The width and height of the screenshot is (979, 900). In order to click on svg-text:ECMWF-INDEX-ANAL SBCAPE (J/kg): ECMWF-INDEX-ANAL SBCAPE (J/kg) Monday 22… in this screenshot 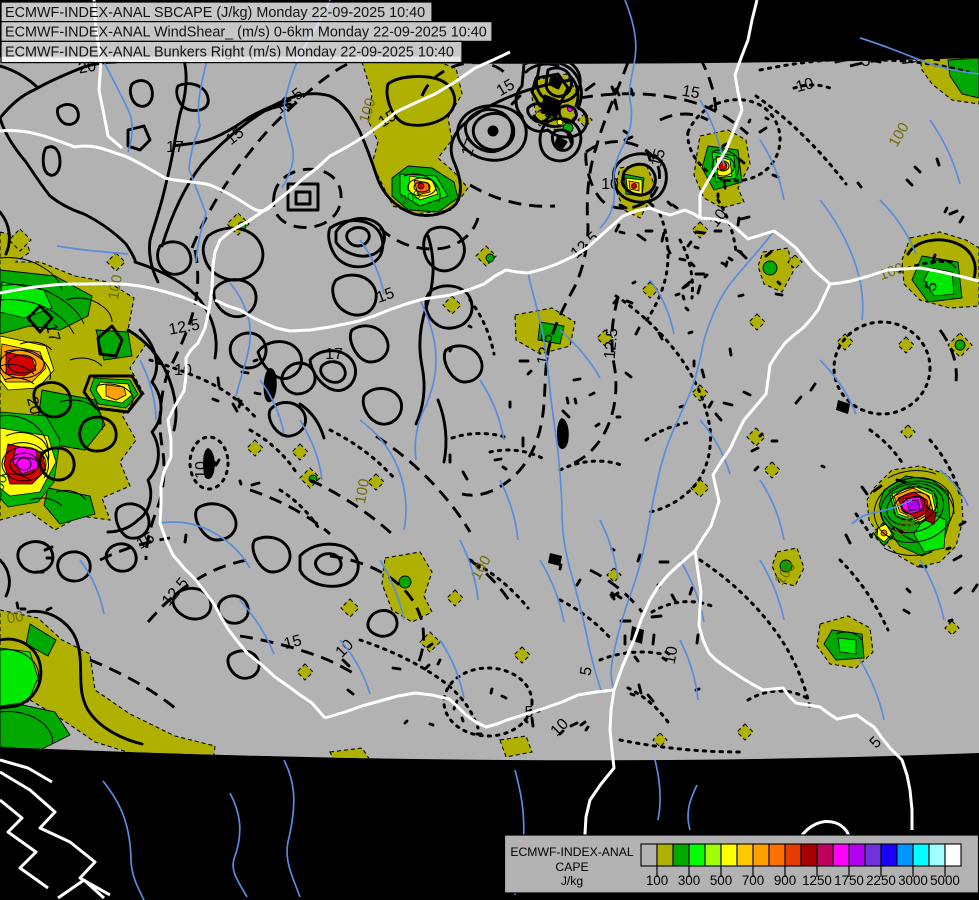, I will do `click(215, 13)`.